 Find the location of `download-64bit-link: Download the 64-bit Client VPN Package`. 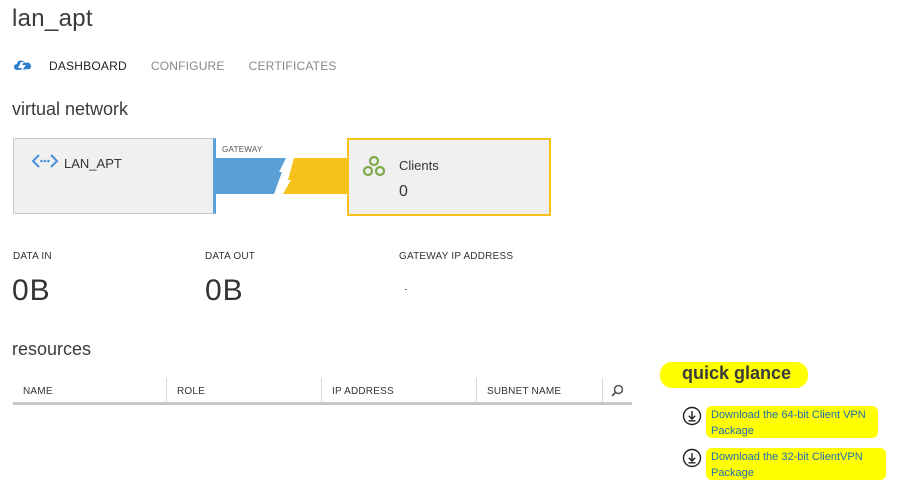

download-64bit-link: Download the 64-bit Client VPN Package is located at coordinates (787, 422).